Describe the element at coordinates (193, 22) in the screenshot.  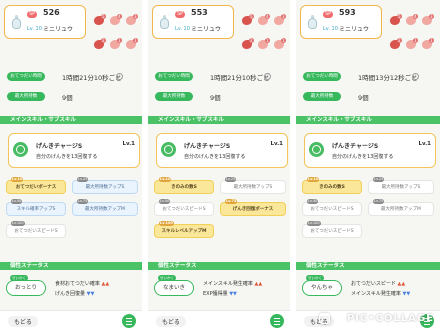
I see `pokemon-card: SP 553 Lv. 10 ミニリュウ` at that location.